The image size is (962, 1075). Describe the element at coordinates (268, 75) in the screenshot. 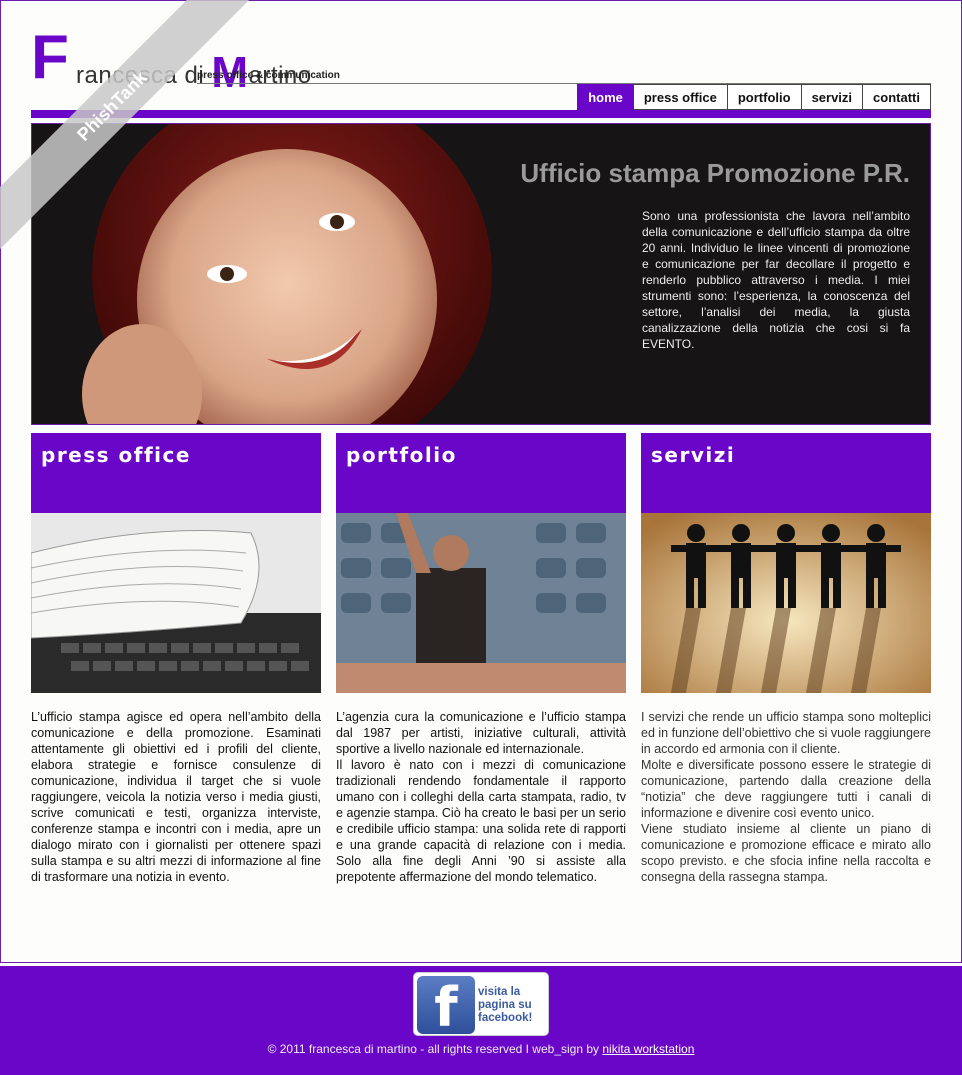

I see `logo-subtitle: press office & communication` at that location.